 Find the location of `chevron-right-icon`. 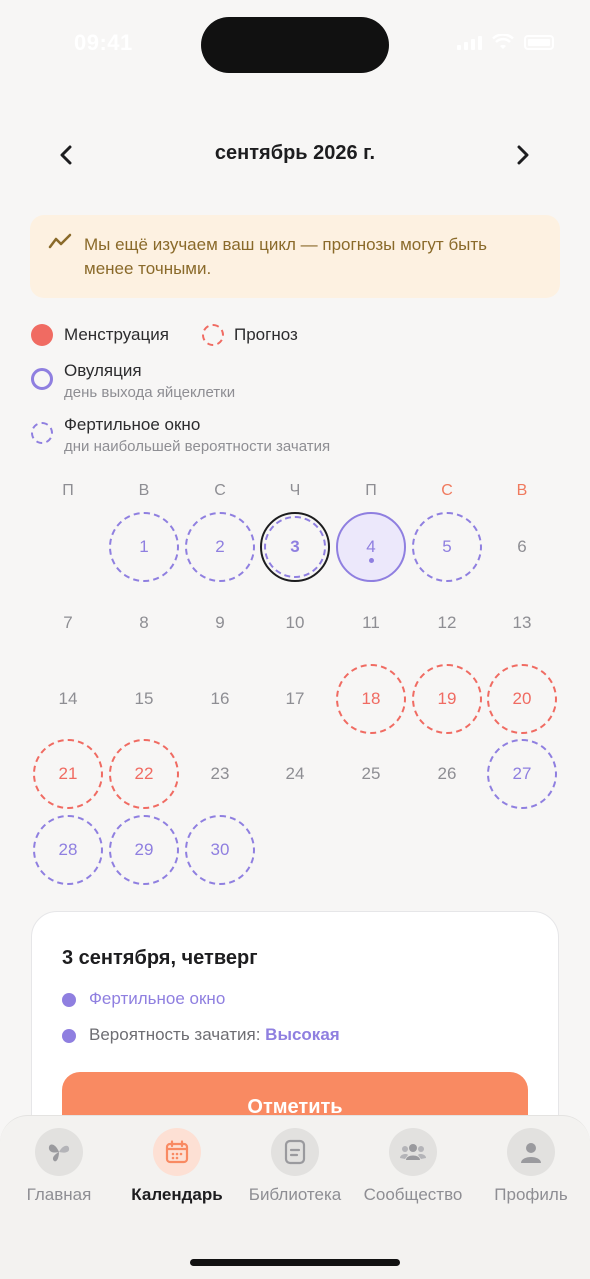

chevron-right-icon is located at coordinates (523, 155).